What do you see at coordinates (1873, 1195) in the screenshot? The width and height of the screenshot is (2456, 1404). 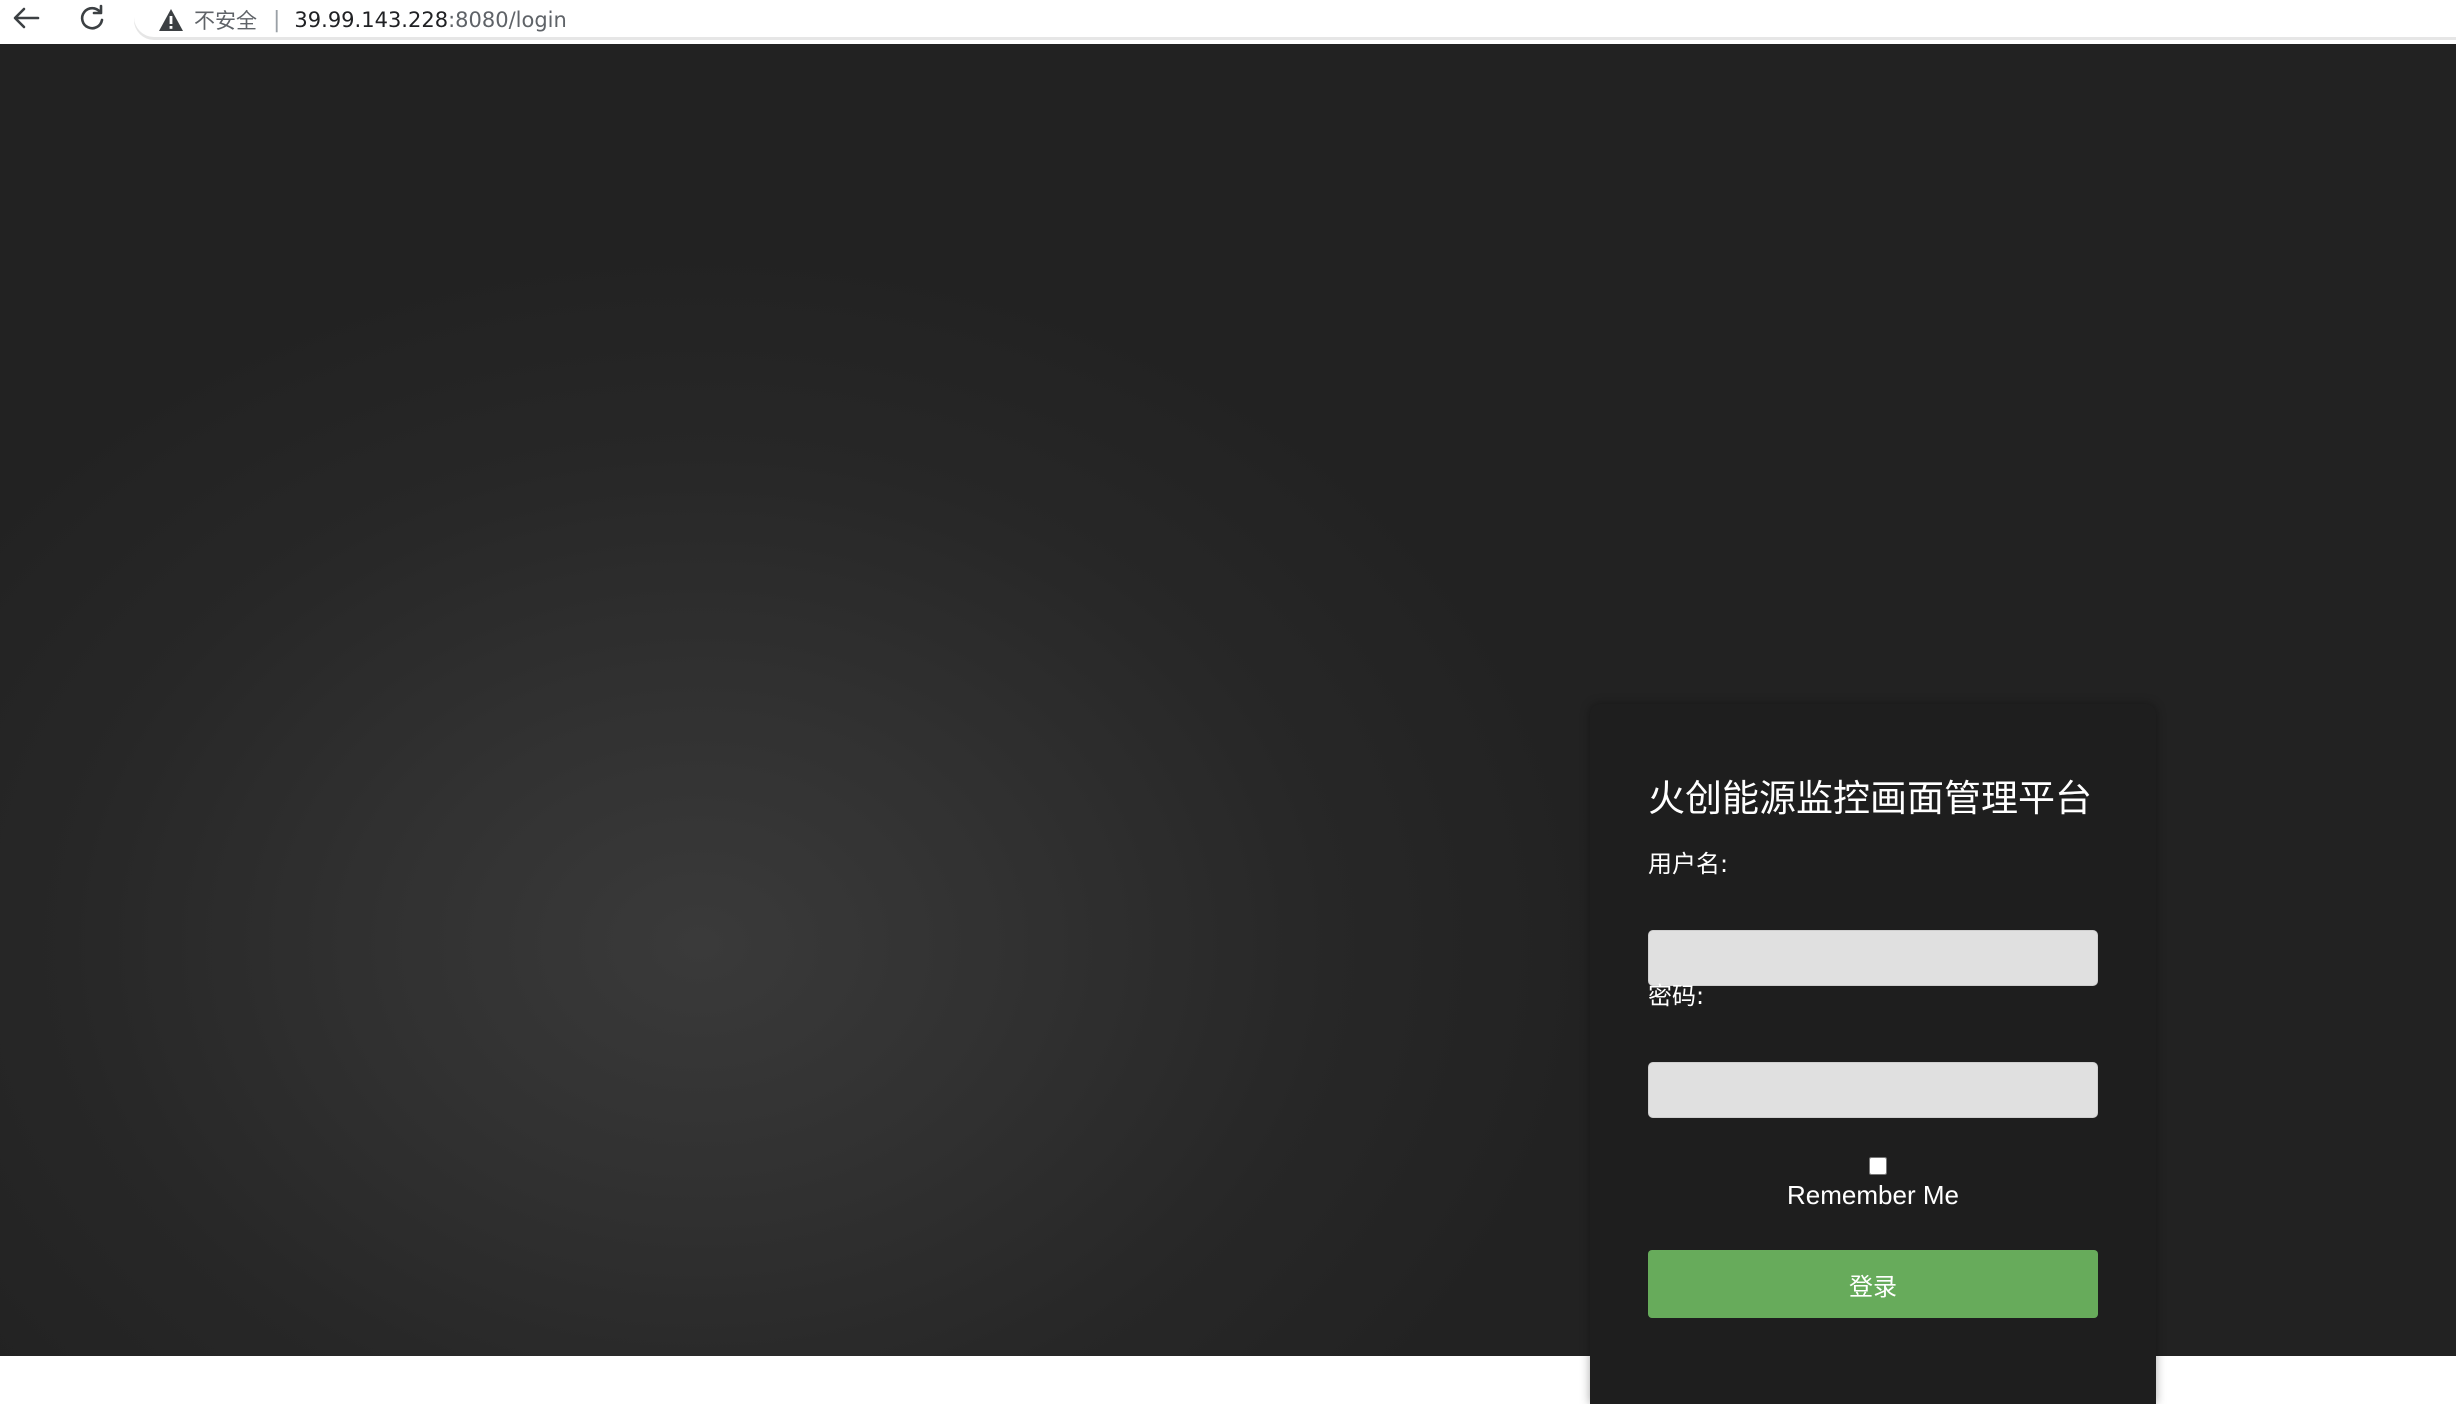 I see `remember-me-label: Remember Me` at bounding box center [1873, 1195].